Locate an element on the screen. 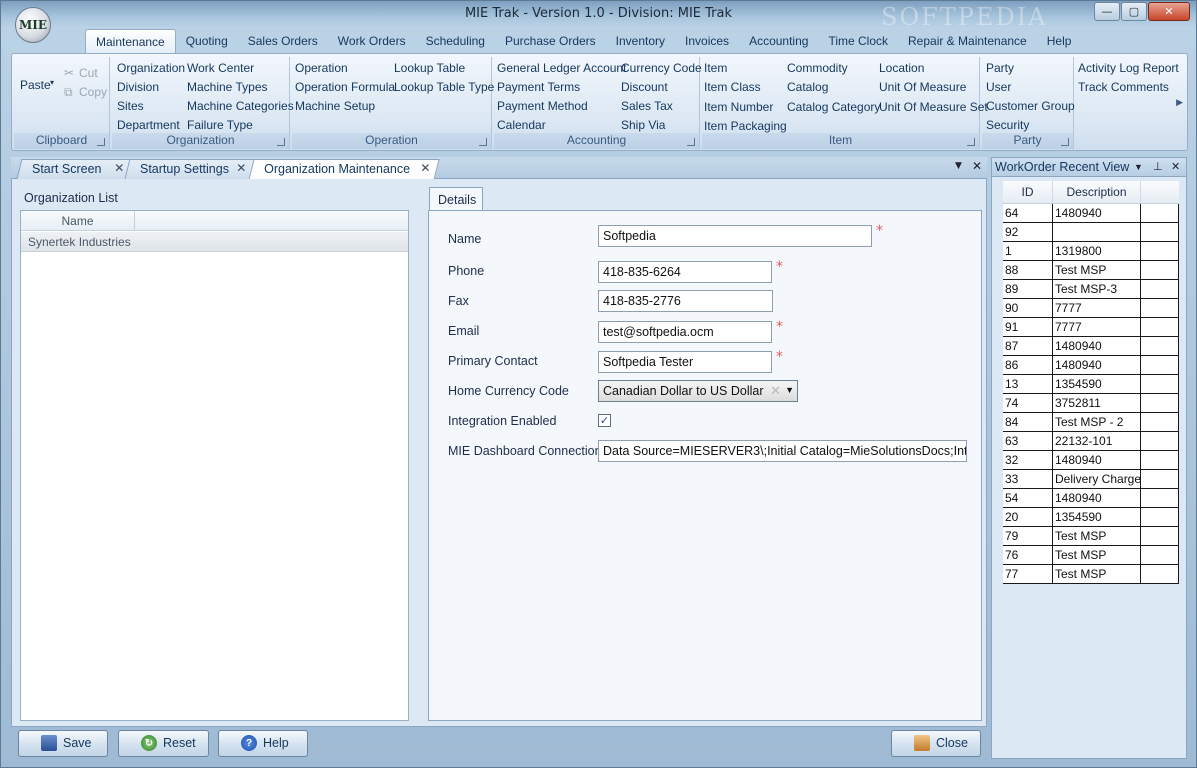  ribbon-item-activity-log-report: Activity Log Report is located at coordinates (1128, 68).